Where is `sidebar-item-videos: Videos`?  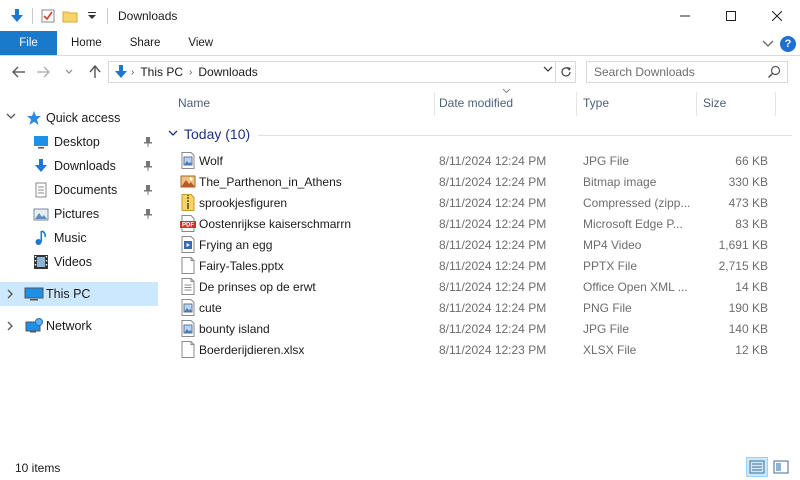
sidebar-item-videos: Videos is located at coordinates (79, 262).